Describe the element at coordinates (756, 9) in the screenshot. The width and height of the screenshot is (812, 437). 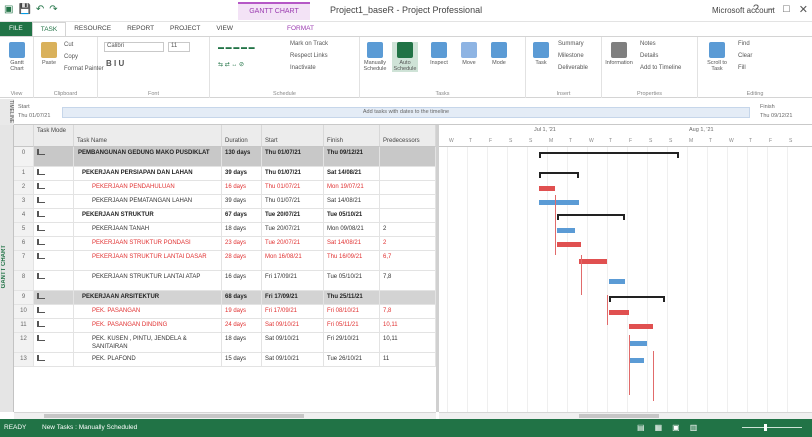
I see `help-icon: ?` at that location.